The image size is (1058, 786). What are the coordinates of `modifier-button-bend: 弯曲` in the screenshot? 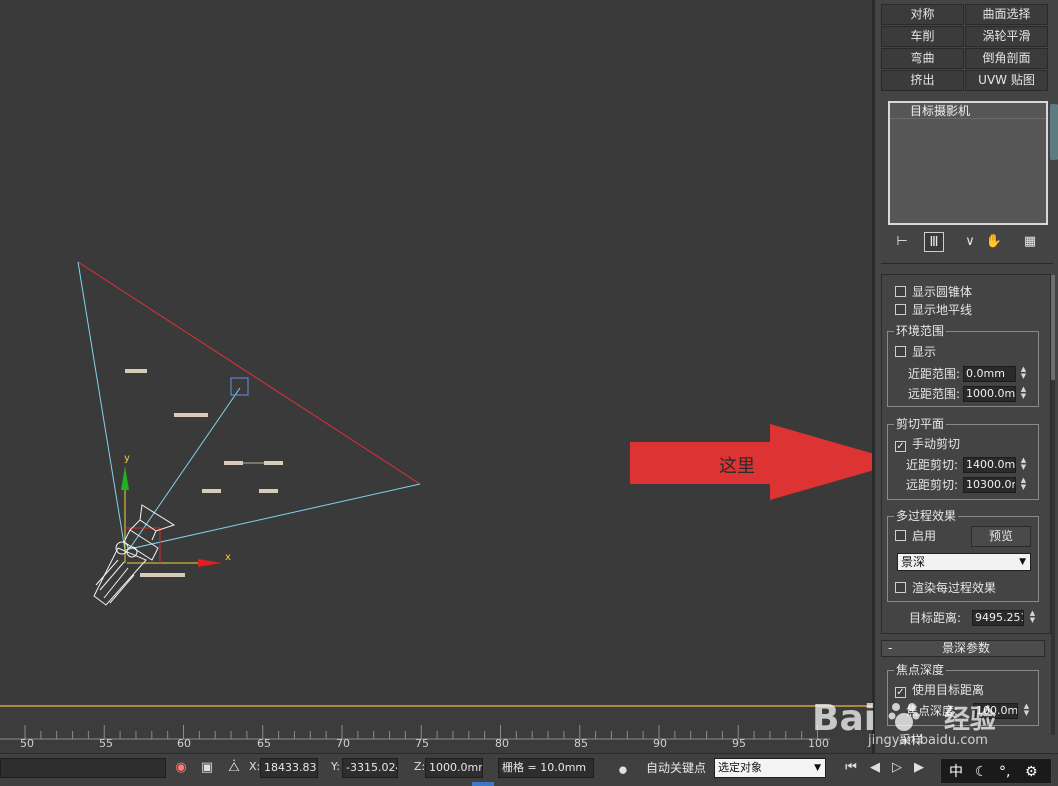 It's located at (922, 58).